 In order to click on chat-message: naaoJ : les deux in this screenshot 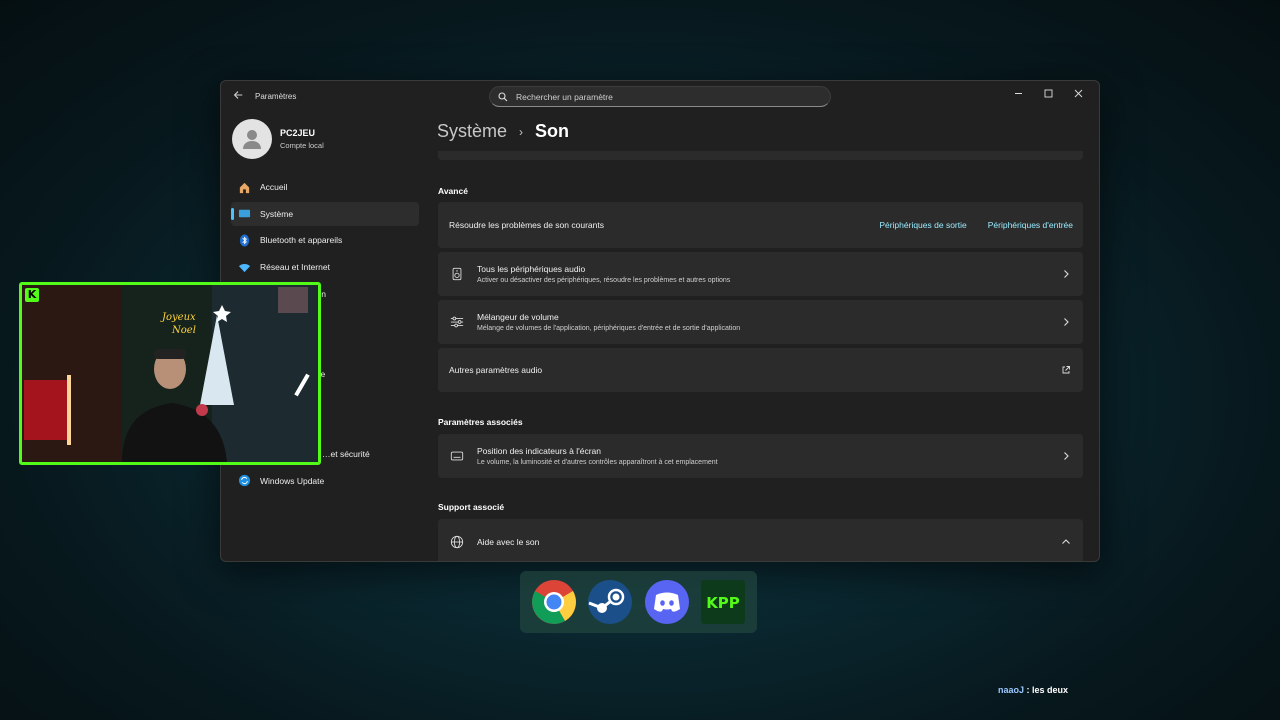, I will do `click(1033, 690)`.